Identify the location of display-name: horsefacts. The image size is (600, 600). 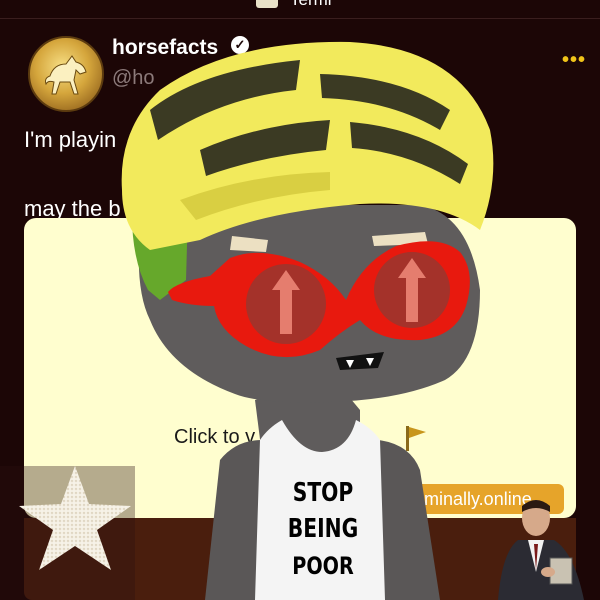
(165, 48).